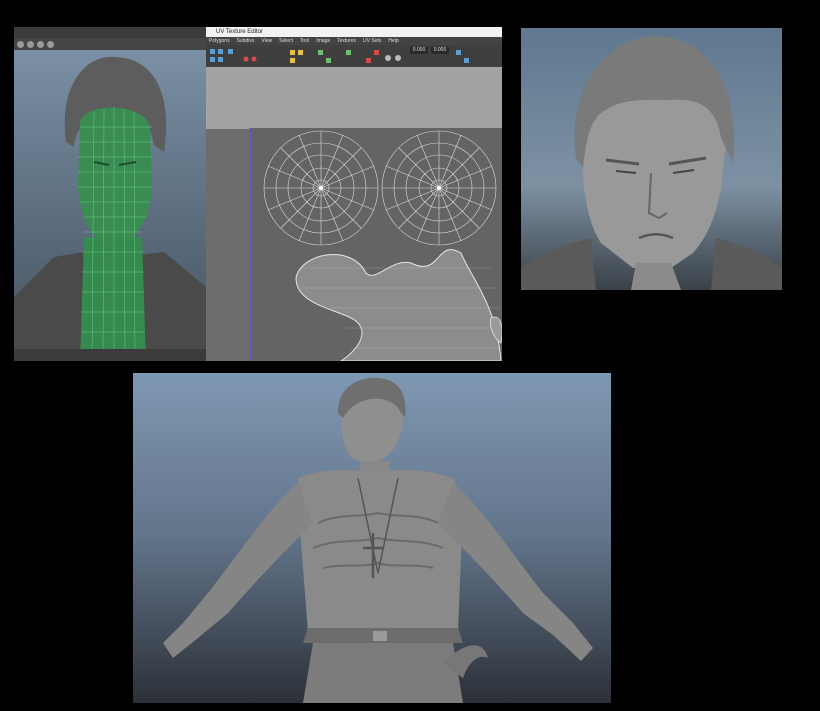 The width and height of the screenshot is (820, 711). Describe the element at coordinates (440, 50) in the screenshot. I see `uv-coord-field-v: 0.000` at that location.